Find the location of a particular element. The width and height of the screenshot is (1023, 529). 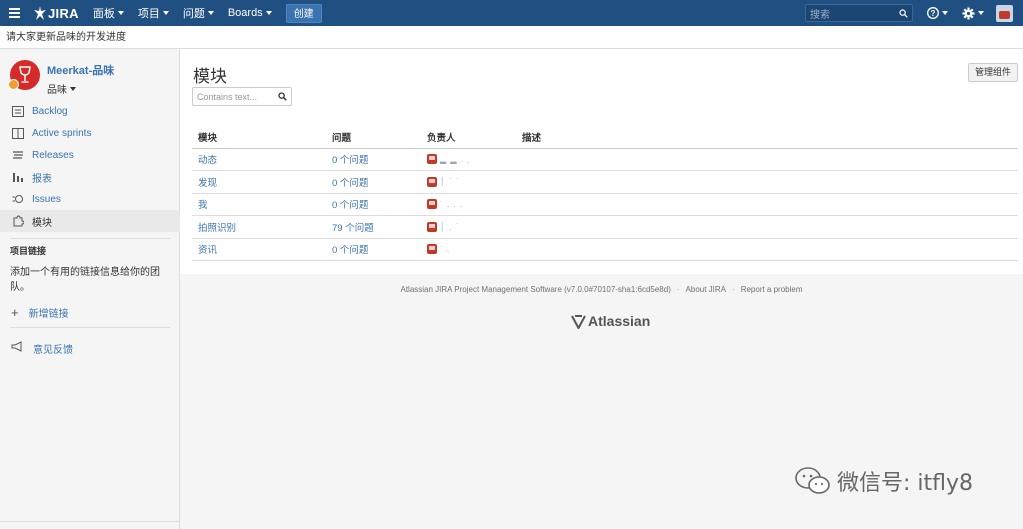

announcement-banner: 请大家更新品味的开发进度 is located at coordinates (511, 37).